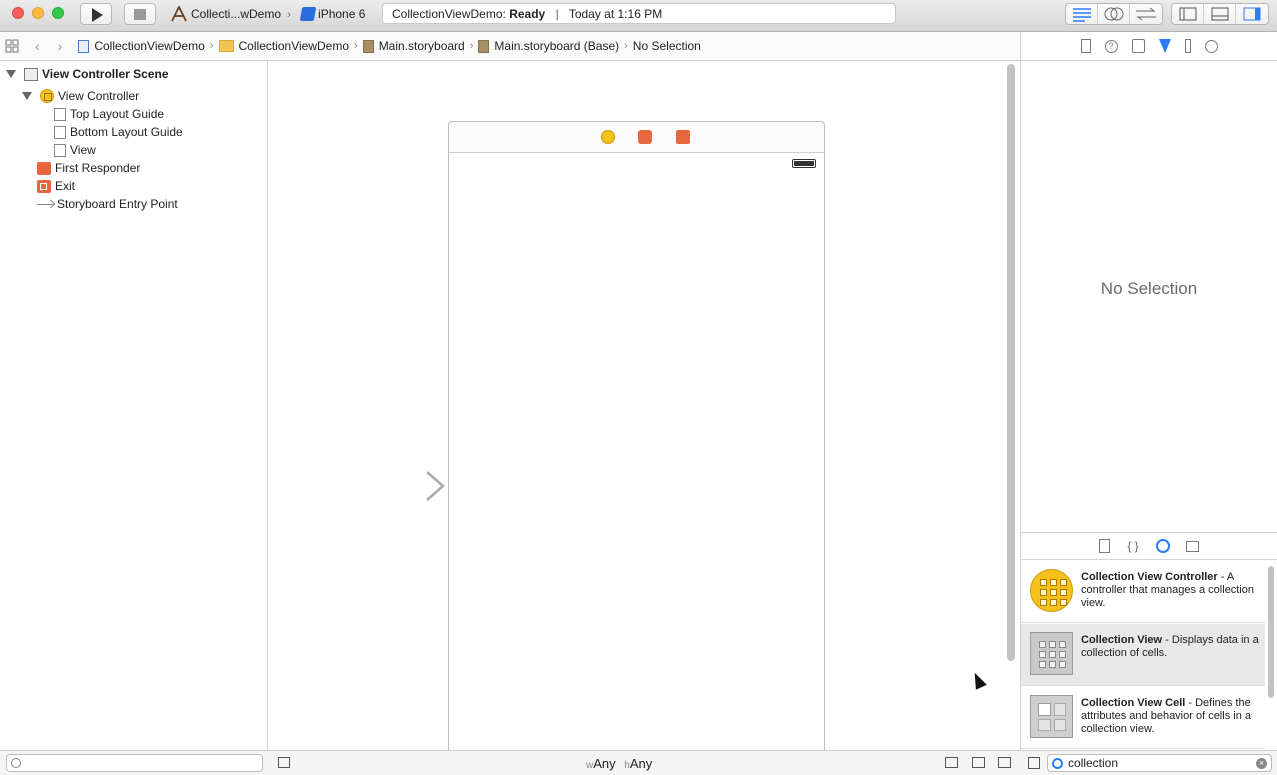 Image resolution: width=1277 pixels, height=775 pixels. What do you see at coordinates (1211, 46) in the screenshot?
I see `connections-inspector-icon` at bounding box center [1211, 46].